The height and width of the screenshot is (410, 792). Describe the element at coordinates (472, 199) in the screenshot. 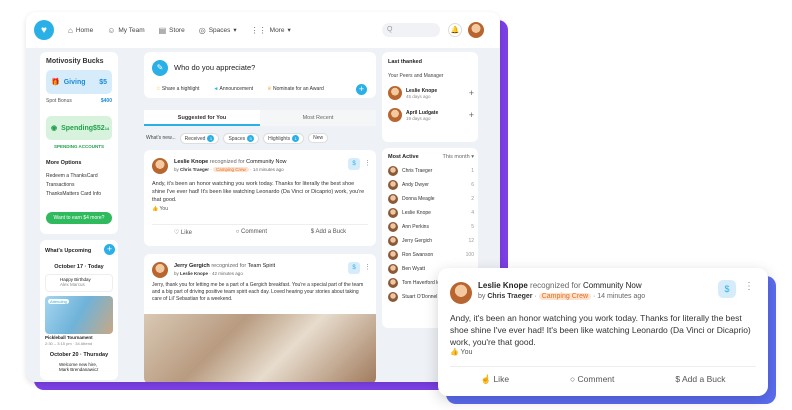

I see `activity-count: 2` at that location.